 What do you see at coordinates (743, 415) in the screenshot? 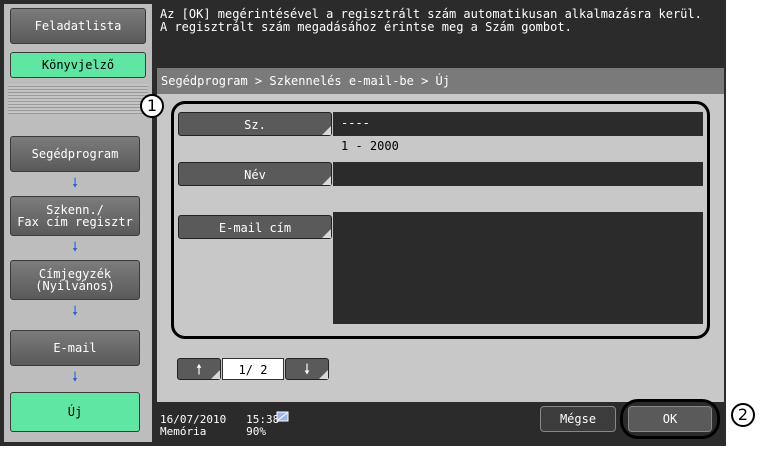
I see `callout-2: 2` at bounding box center [743, 415].